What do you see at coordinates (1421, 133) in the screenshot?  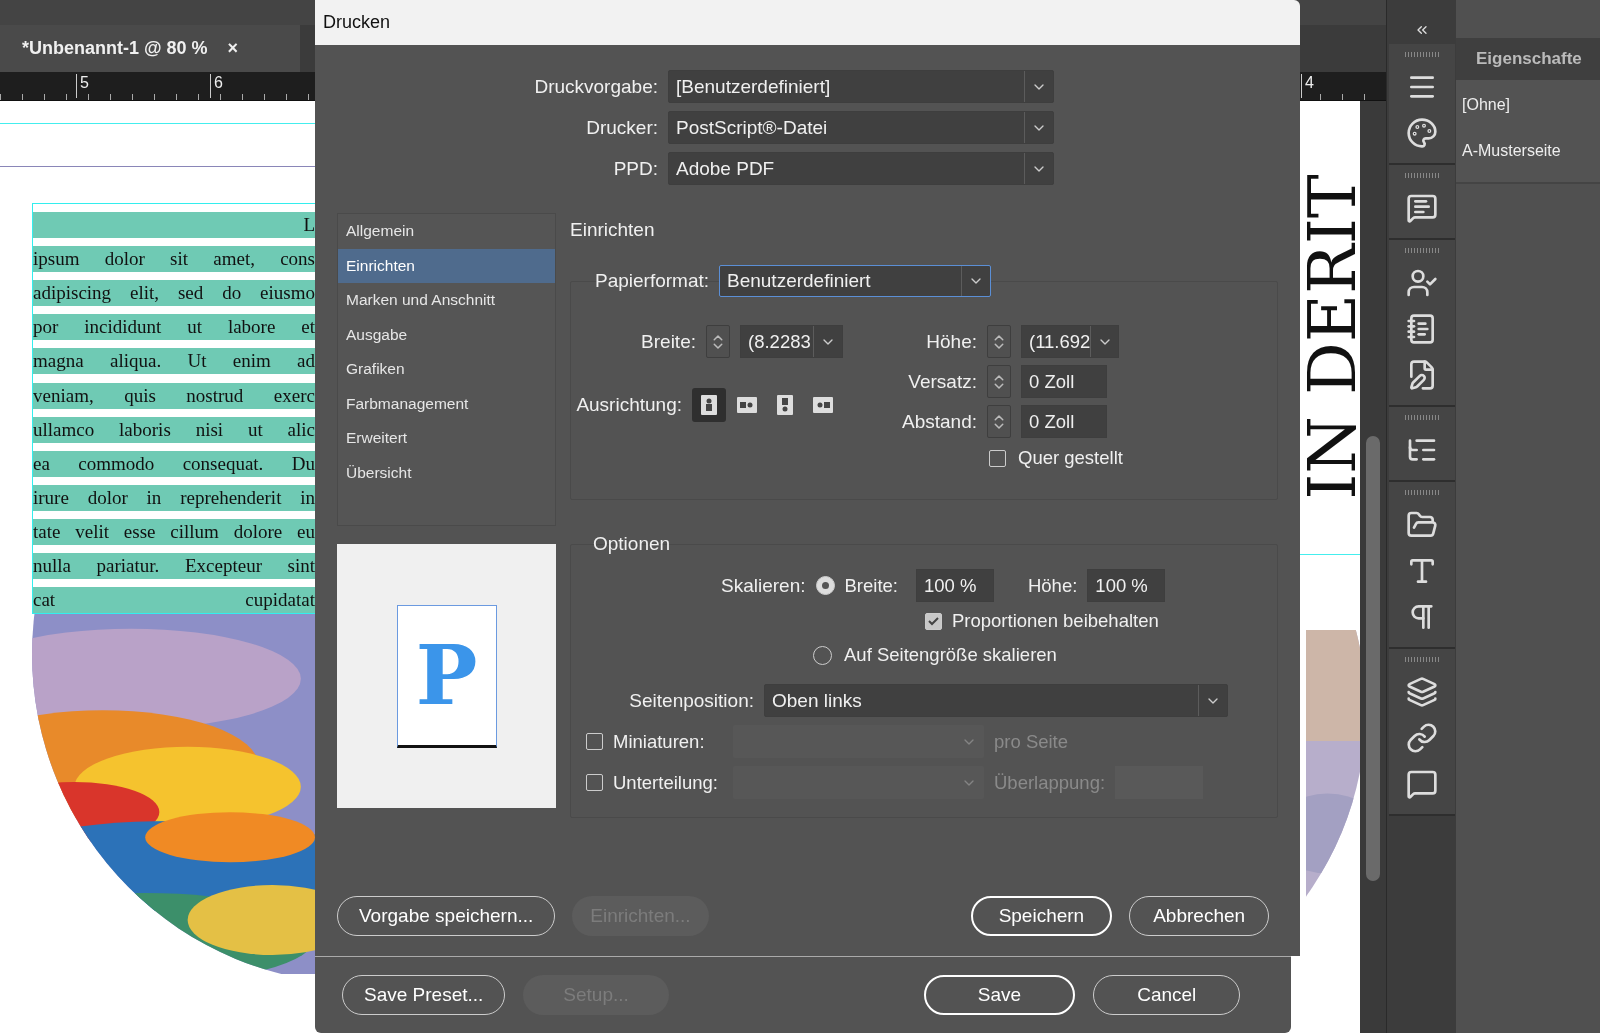 I see `palette-icon` at bounding box center [1421, 133].